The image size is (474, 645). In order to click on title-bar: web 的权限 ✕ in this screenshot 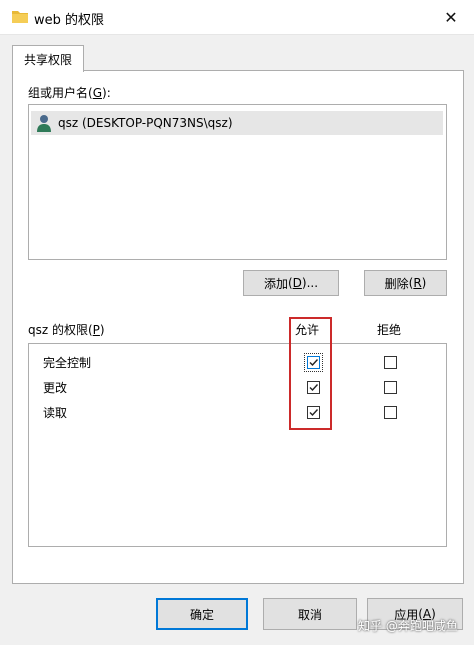, I will do `click(237, 17)`.